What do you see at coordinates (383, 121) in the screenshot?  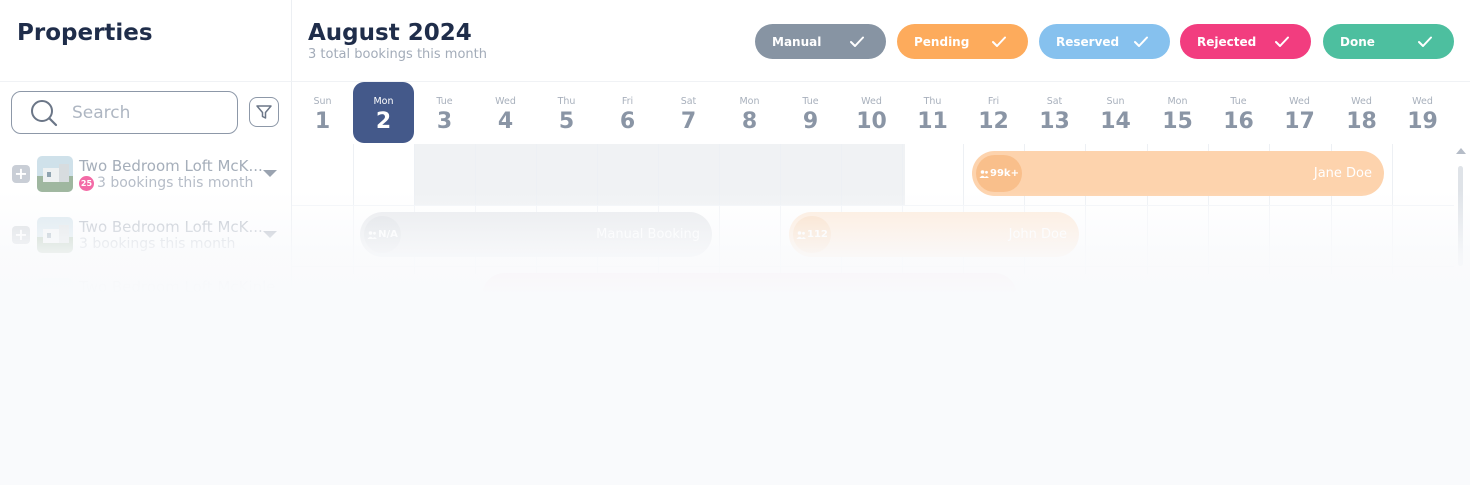 I see `day-number: 2` at bounding box center [383, 121].